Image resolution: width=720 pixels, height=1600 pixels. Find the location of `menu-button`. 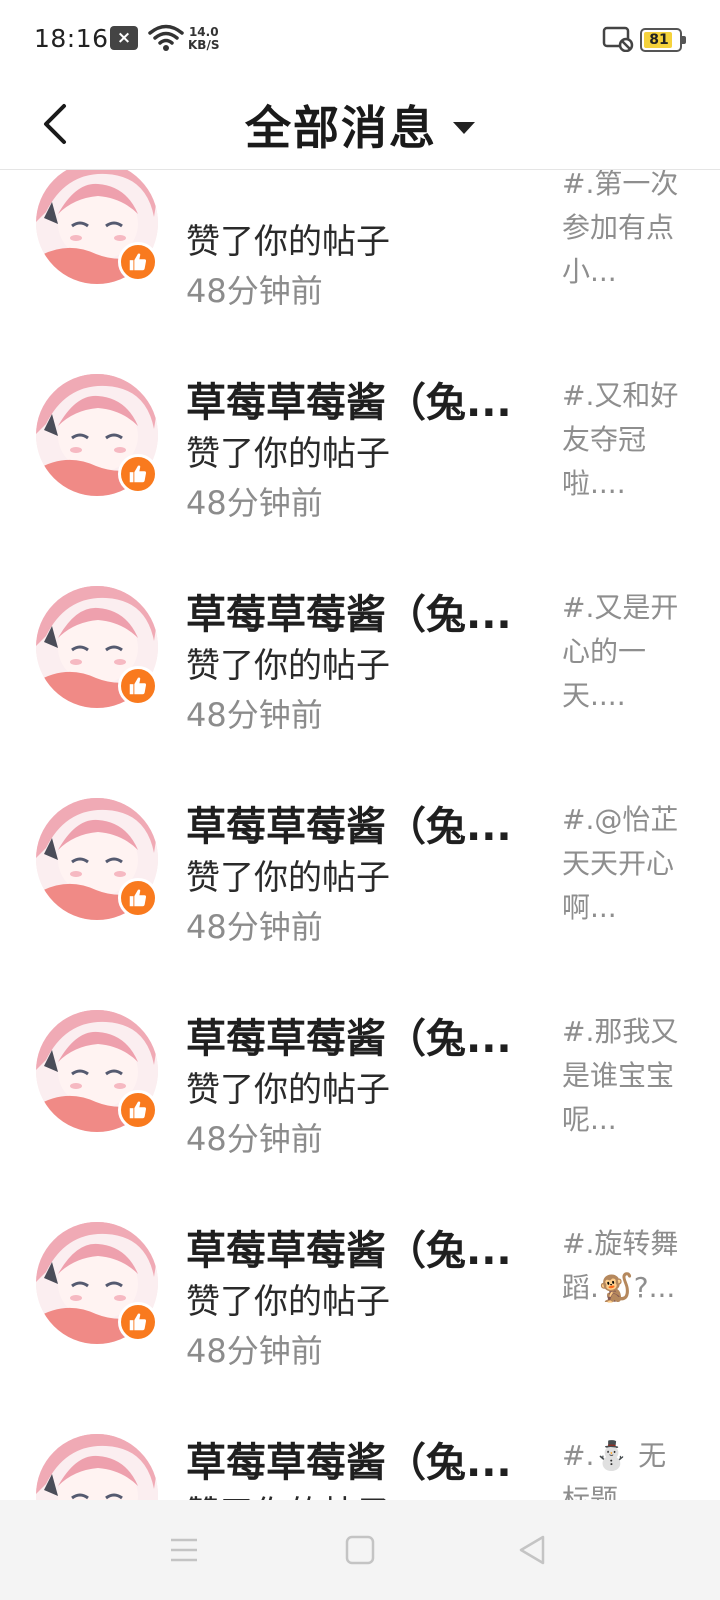

menu-button is located at coordinates (184, 1550).